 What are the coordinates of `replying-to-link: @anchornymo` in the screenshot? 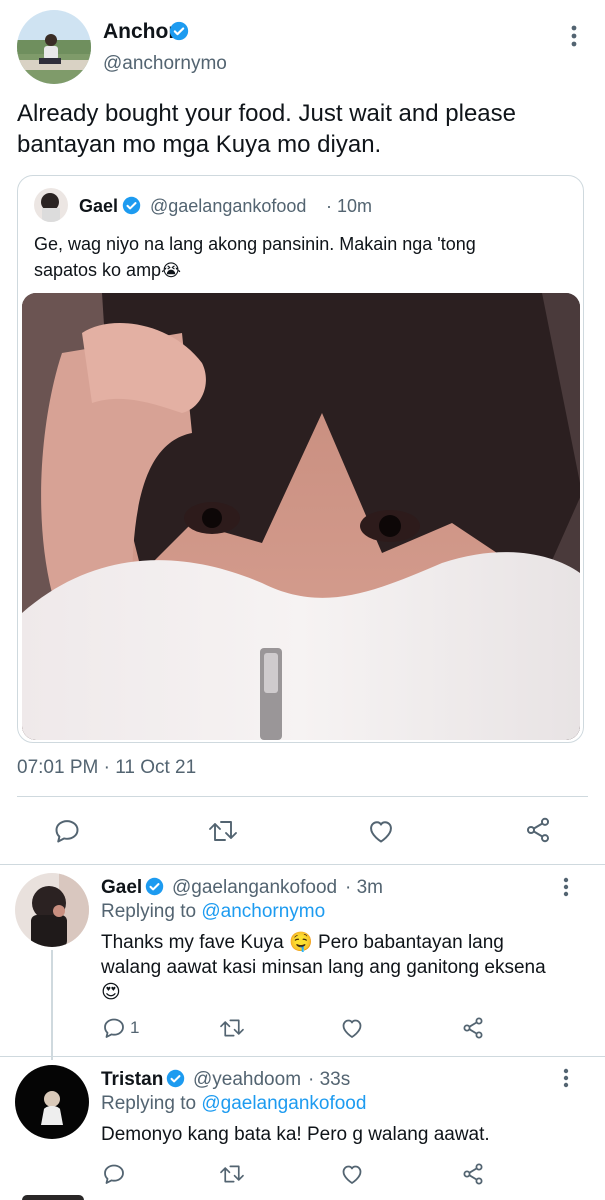 It's located at (263, 911).